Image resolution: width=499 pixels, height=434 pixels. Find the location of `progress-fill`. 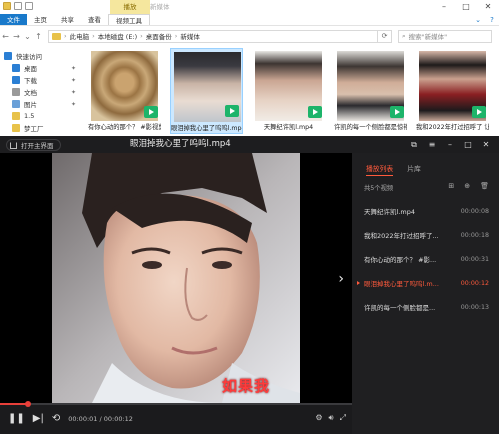

progress-fill is located at coordinates (14, 404).